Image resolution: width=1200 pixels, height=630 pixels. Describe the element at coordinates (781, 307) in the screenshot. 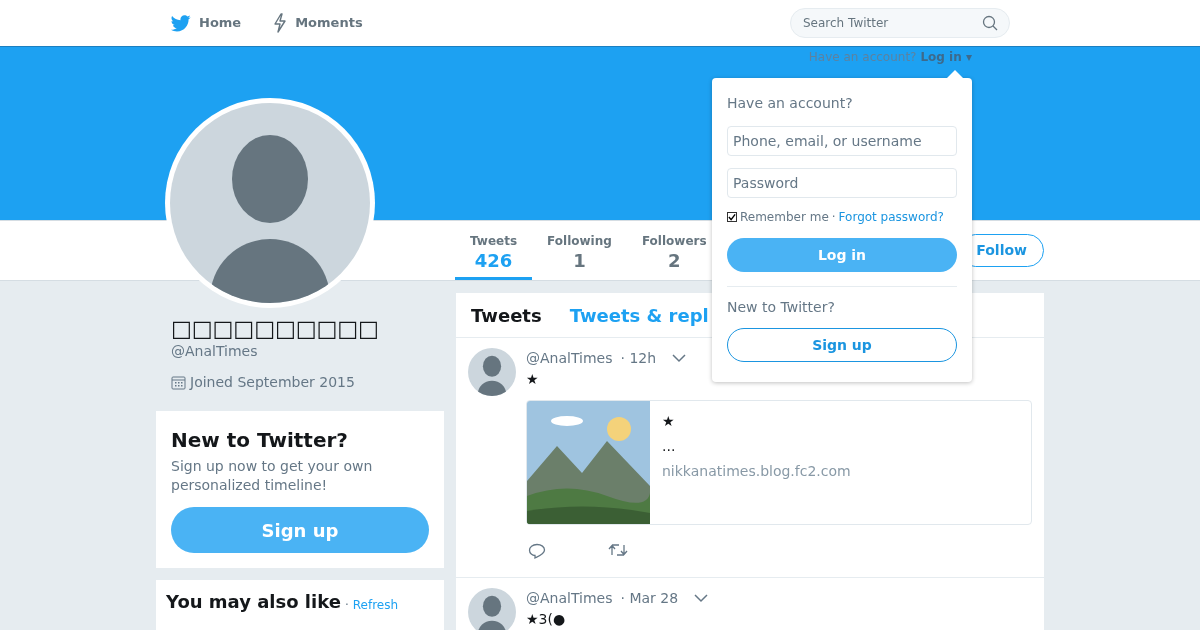

I see `signup-prompt: New to Twitter?` at that location.